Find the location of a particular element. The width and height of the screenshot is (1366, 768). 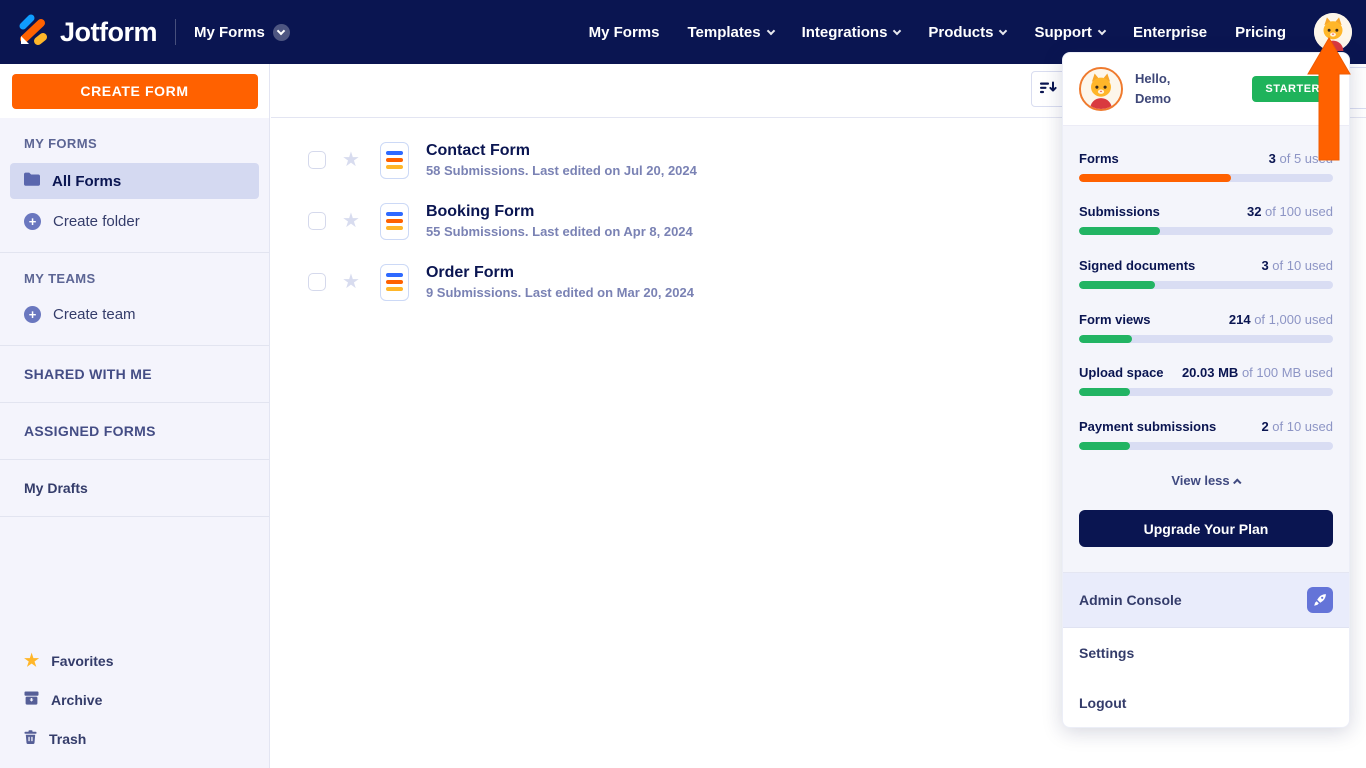

nav-integrations: Integrations is located at coordinates (851, 32).